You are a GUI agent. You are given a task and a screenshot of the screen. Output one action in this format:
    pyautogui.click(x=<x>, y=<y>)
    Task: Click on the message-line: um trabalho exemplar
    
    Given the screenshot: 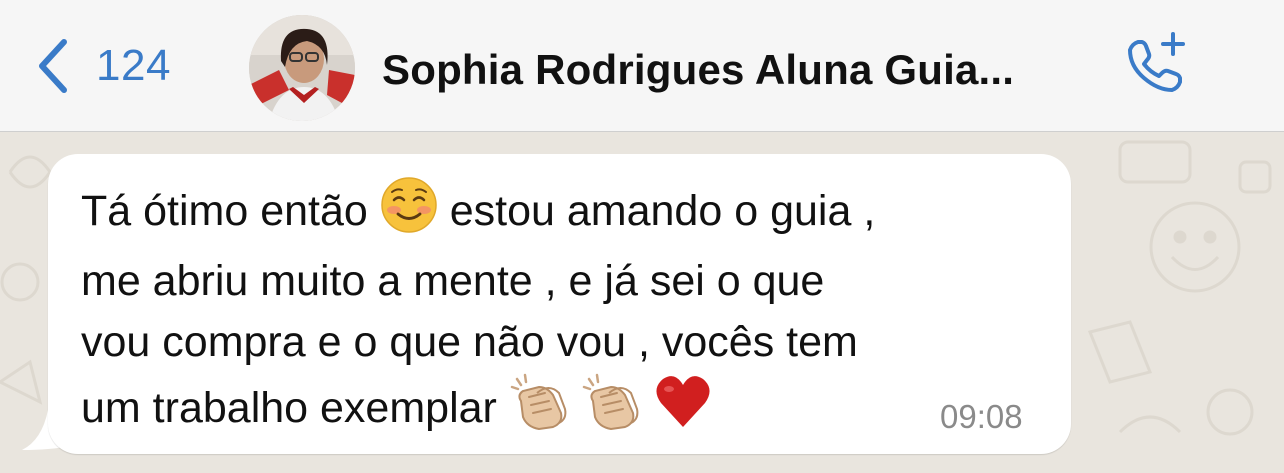 What is the action you would take?
    pyautogui.click(x=561, y=410)
    